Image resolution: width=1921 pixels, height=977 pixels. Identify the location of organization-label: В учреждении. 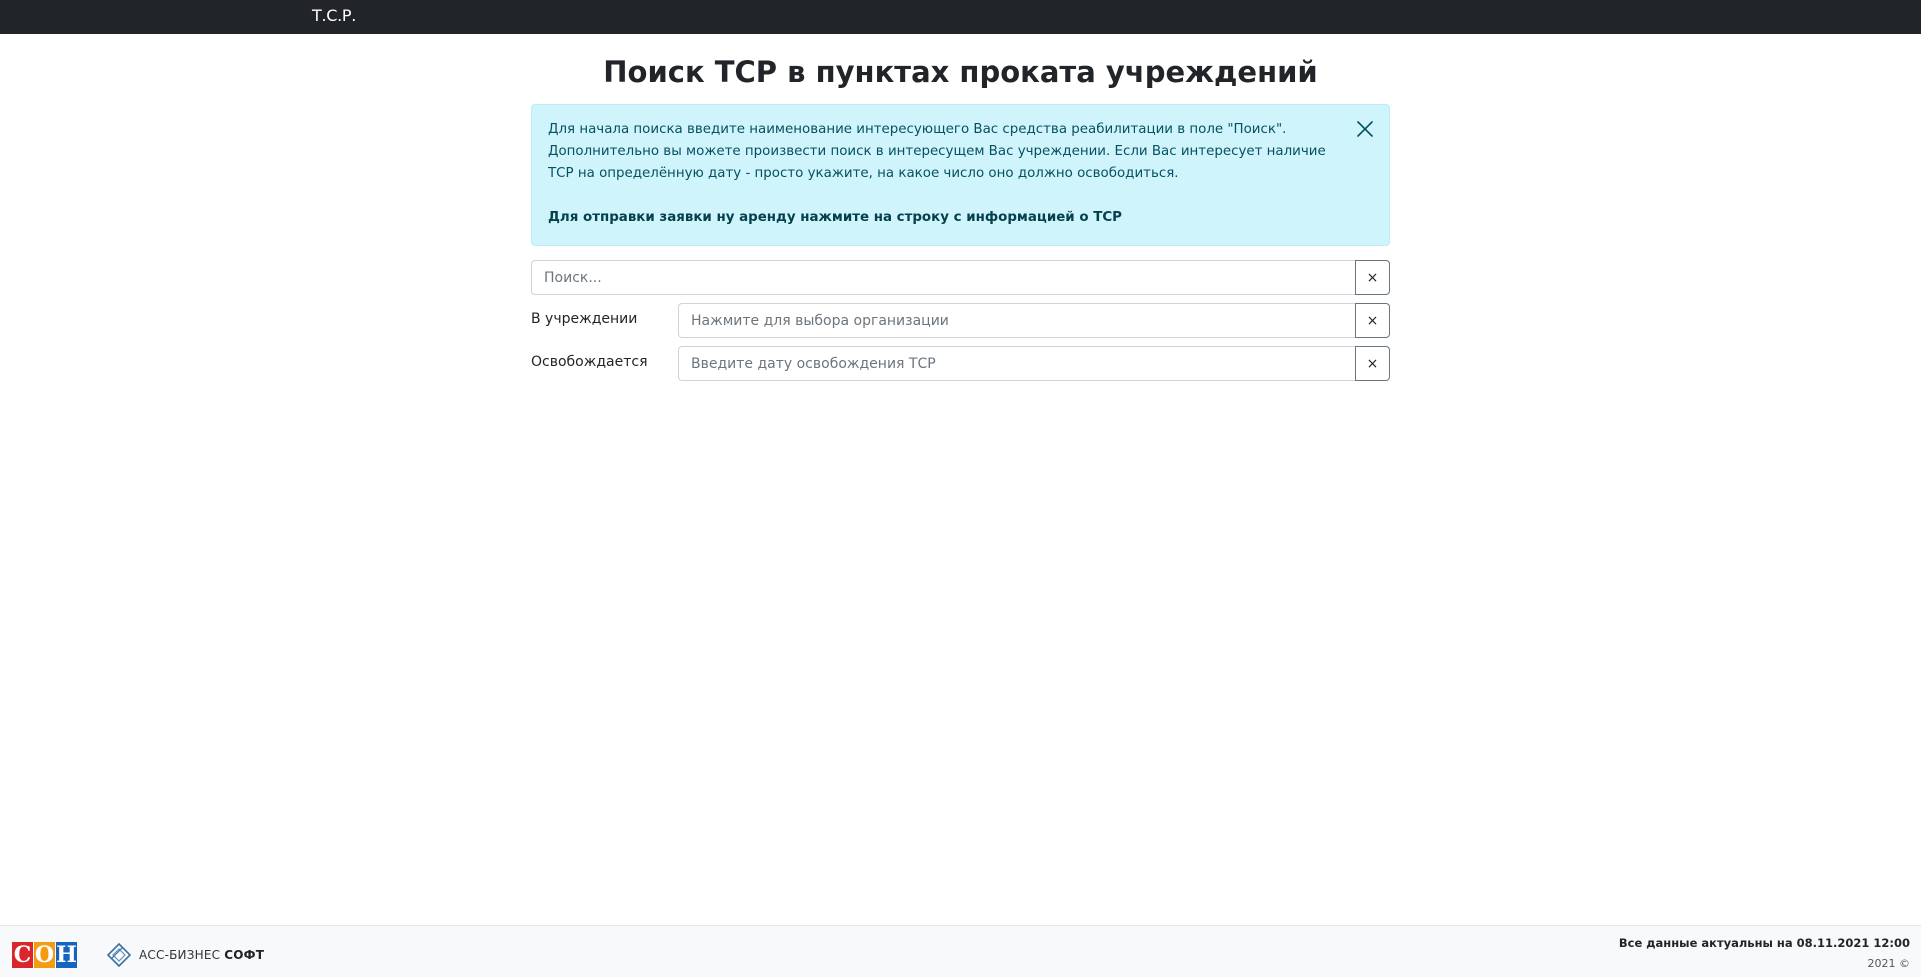
(584, 319).